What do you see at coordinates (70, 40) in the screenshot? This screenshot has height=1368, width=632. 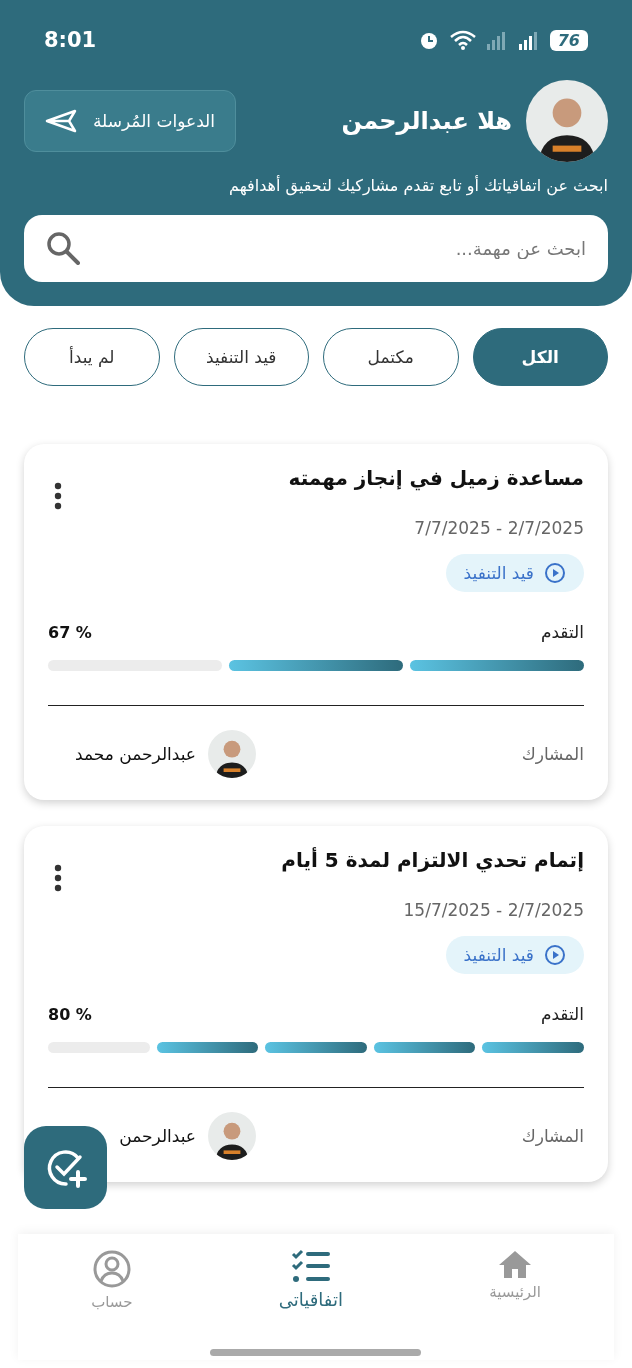 I see `status-time: 8:01` at bounding box center [70, 40].